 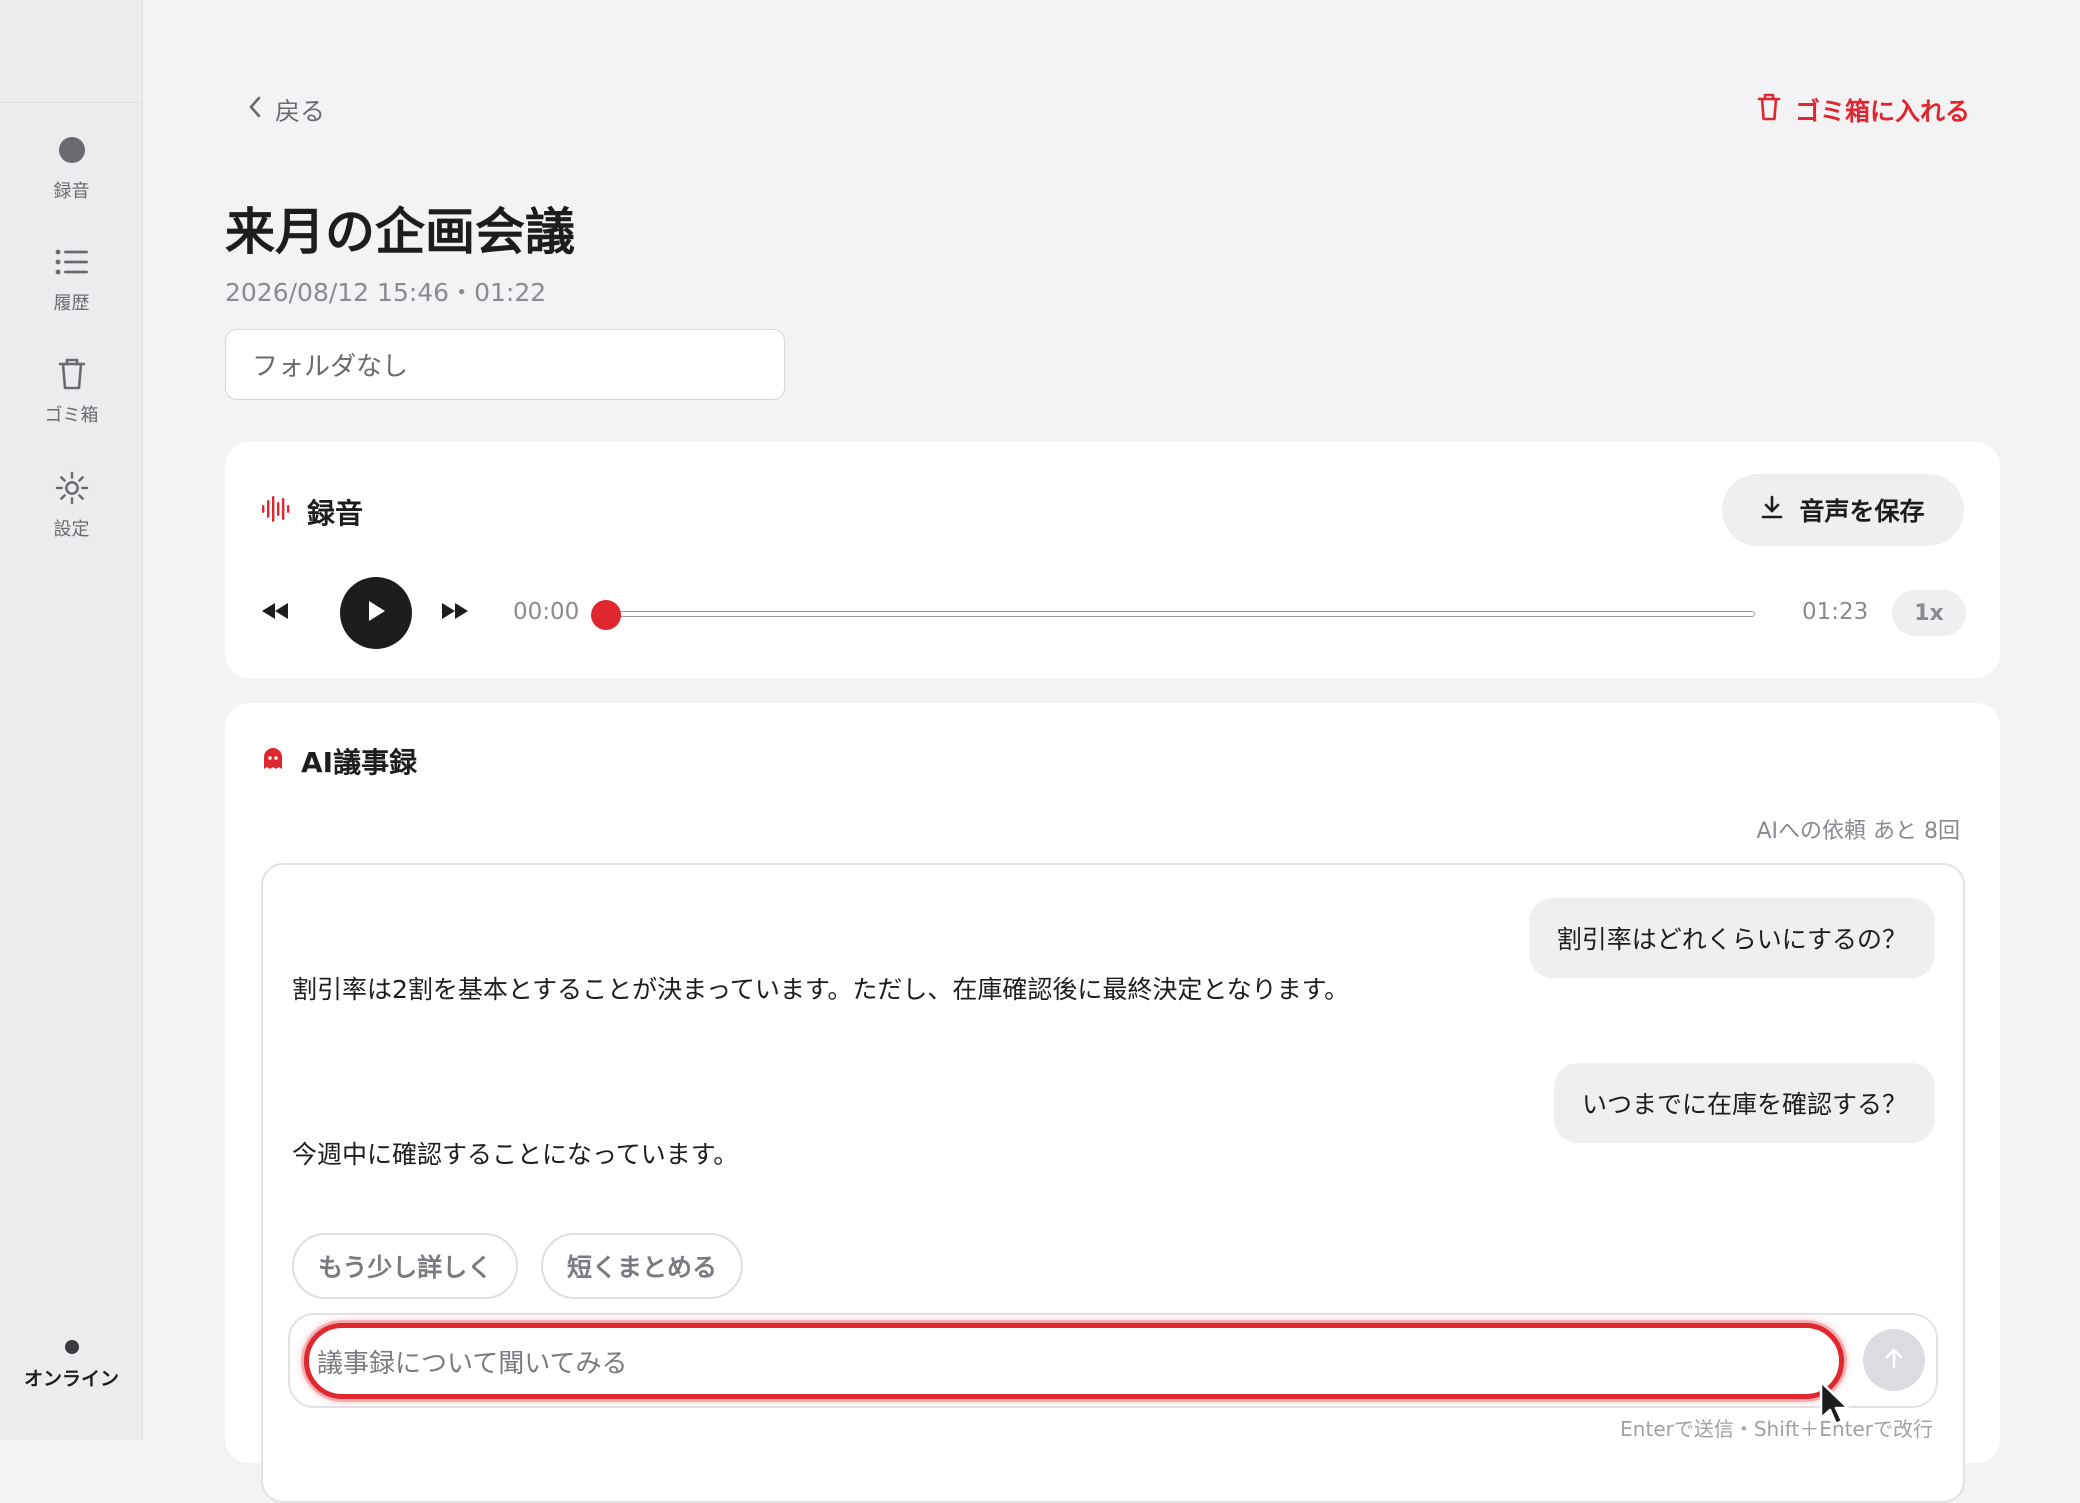 I want to click on total-time: 01:23, so click(x=1835, y=612).